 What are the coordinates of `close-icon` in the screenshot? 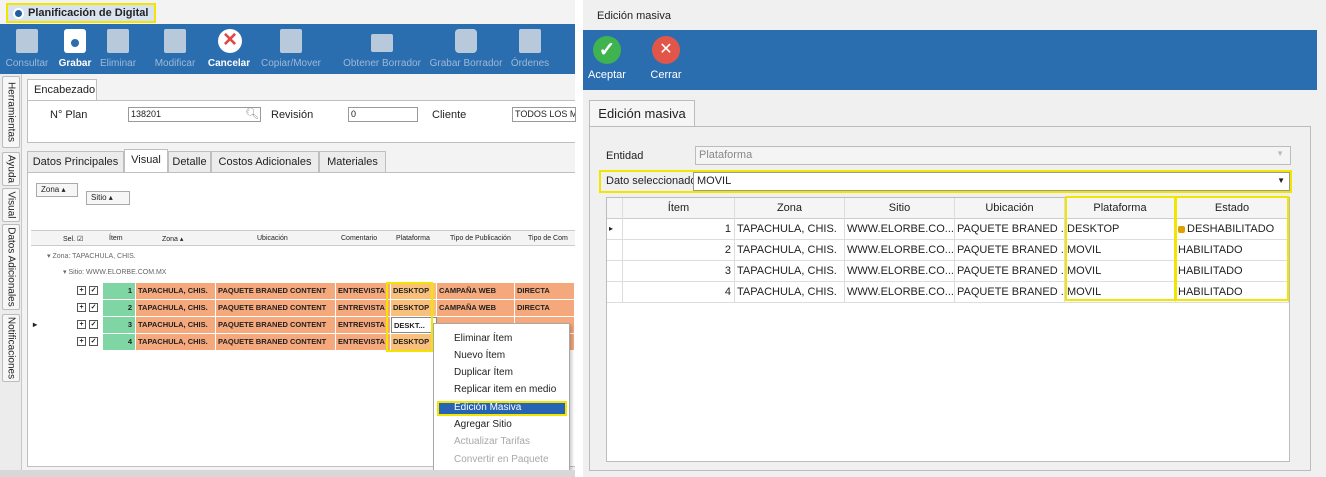 It's located at (666, 50).